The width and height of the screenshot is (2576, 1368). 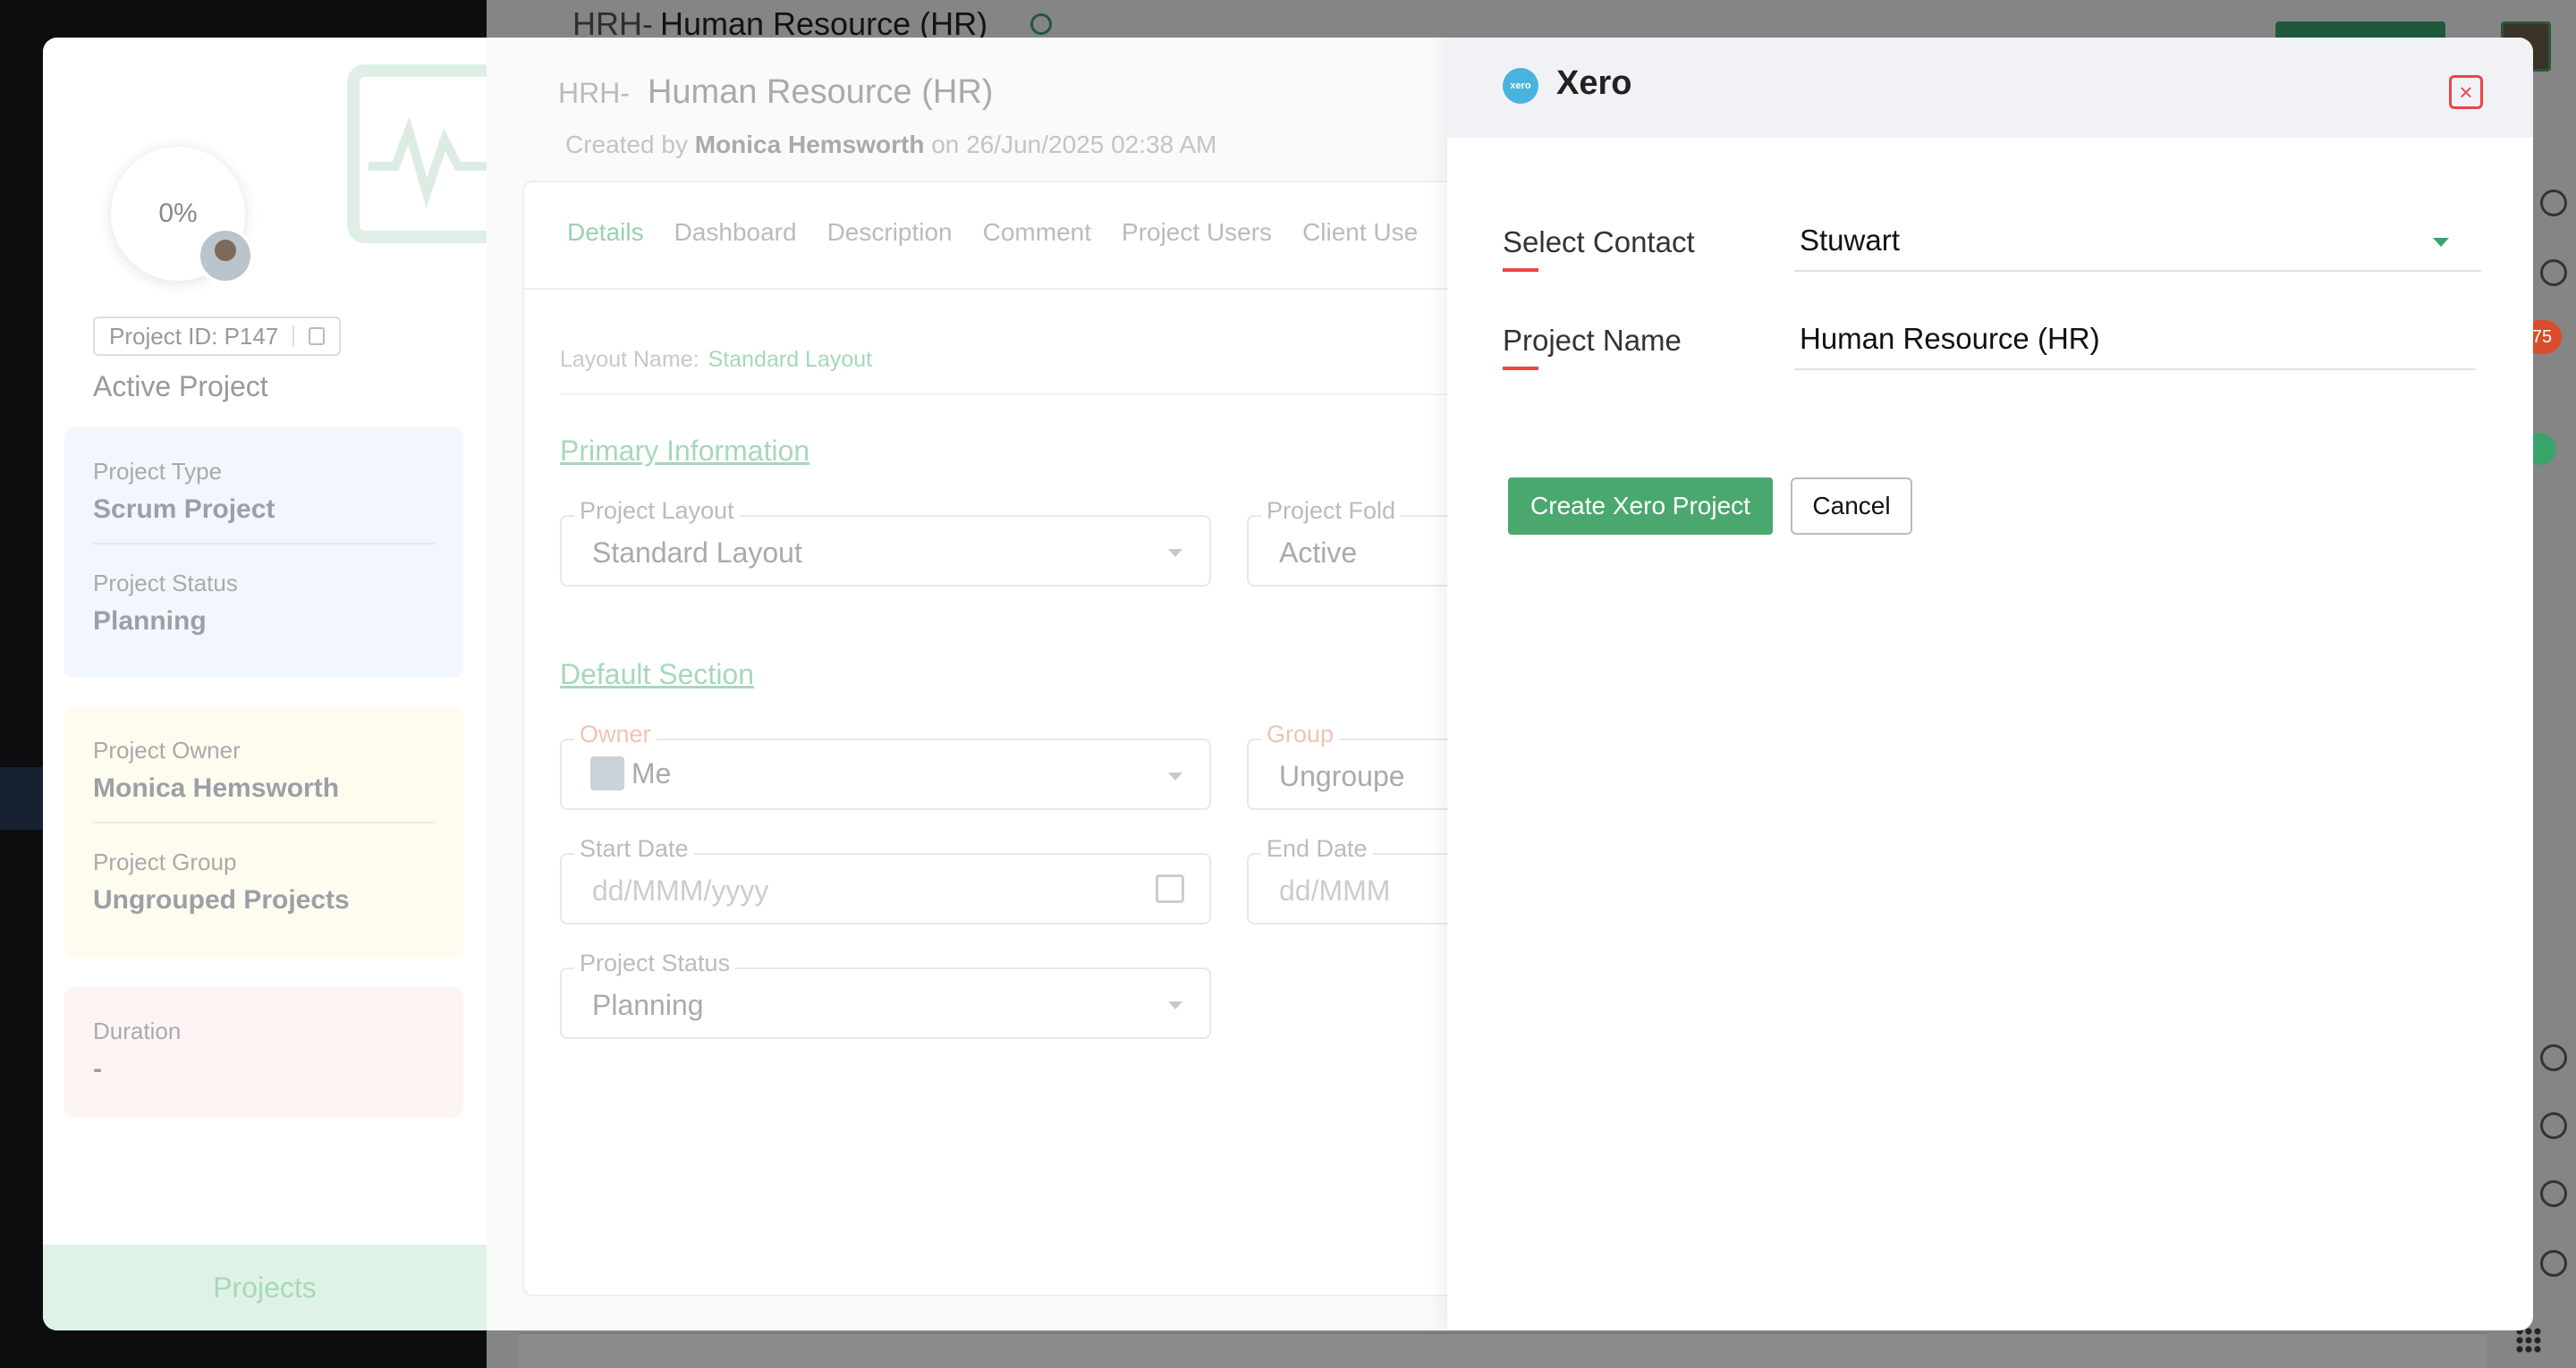 What do you see at coordinates (1317, 849) in the screenshot?
I see `end-date-label: End Date` at bounding box center [1317, 849].